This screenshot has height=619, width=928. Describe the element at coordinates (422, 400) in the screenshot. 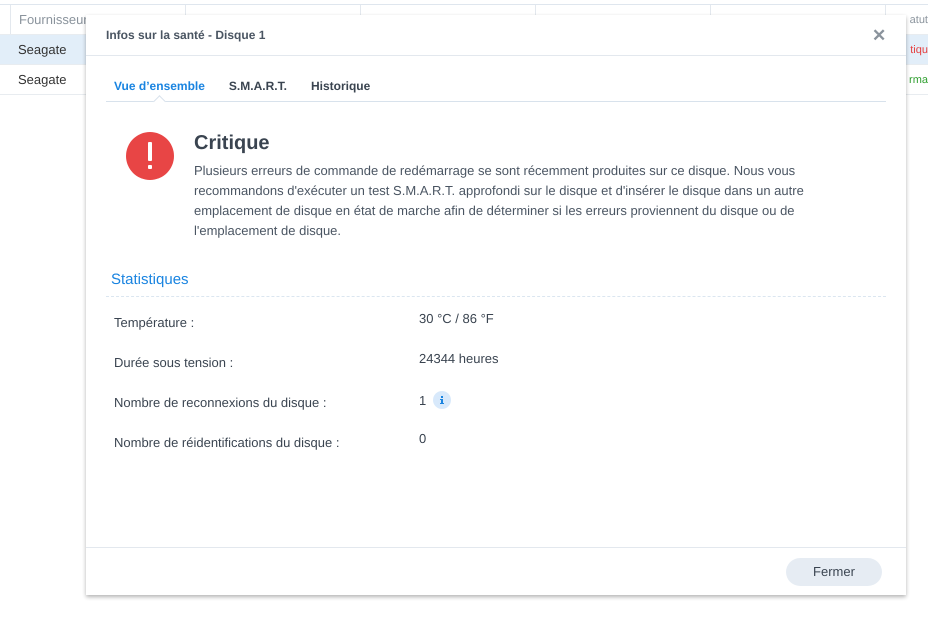

I see `stat-value: 1` at that location.